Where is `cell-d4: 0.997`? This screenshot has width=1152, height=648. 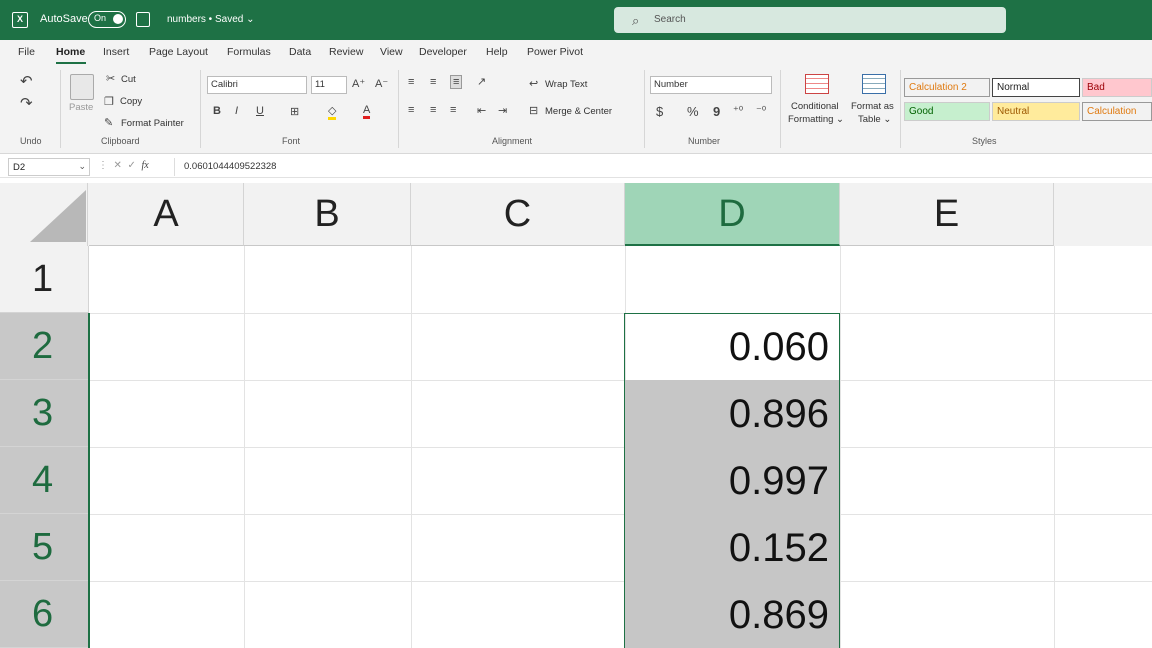 cell-d4: 0.997 is located at coordinates (732, 480).